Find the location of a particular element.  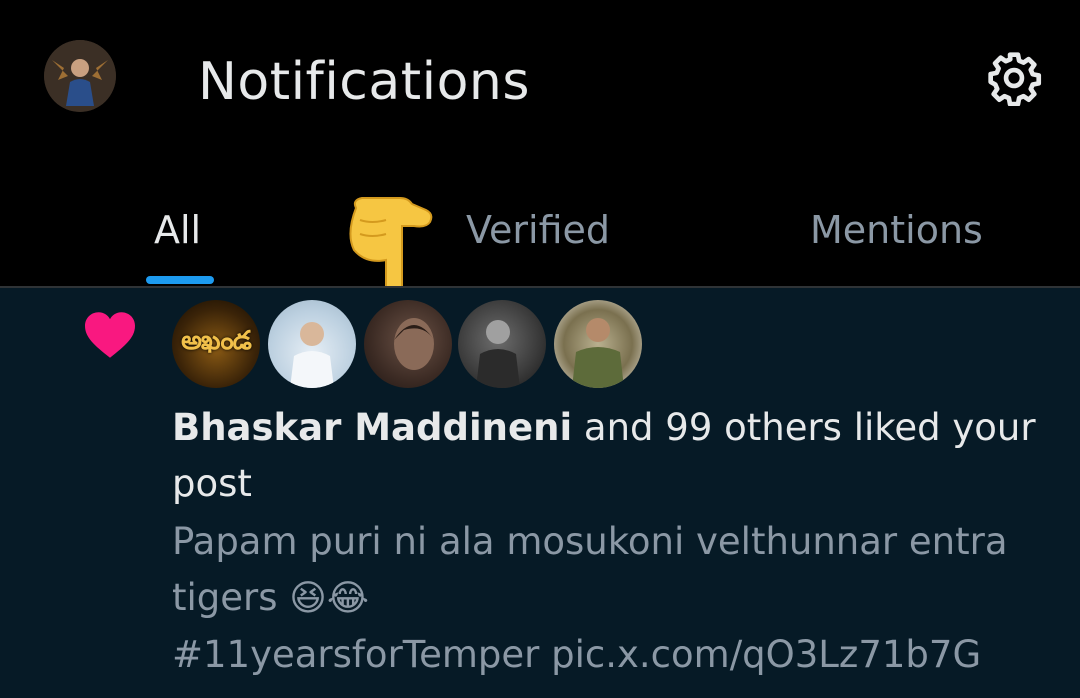

tab-all: All is located at coordinates (177, 230).